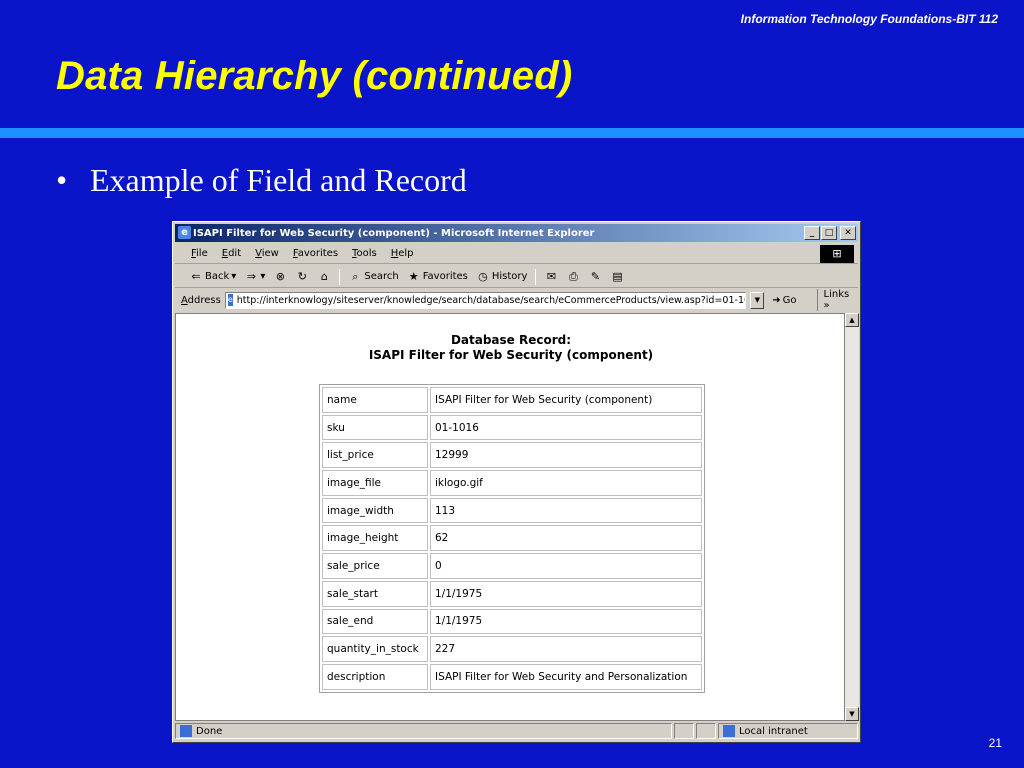 This screenshot has width=1024, height=768. I want to click on table-row: quantity_in_stock 227, so click(512, 649).